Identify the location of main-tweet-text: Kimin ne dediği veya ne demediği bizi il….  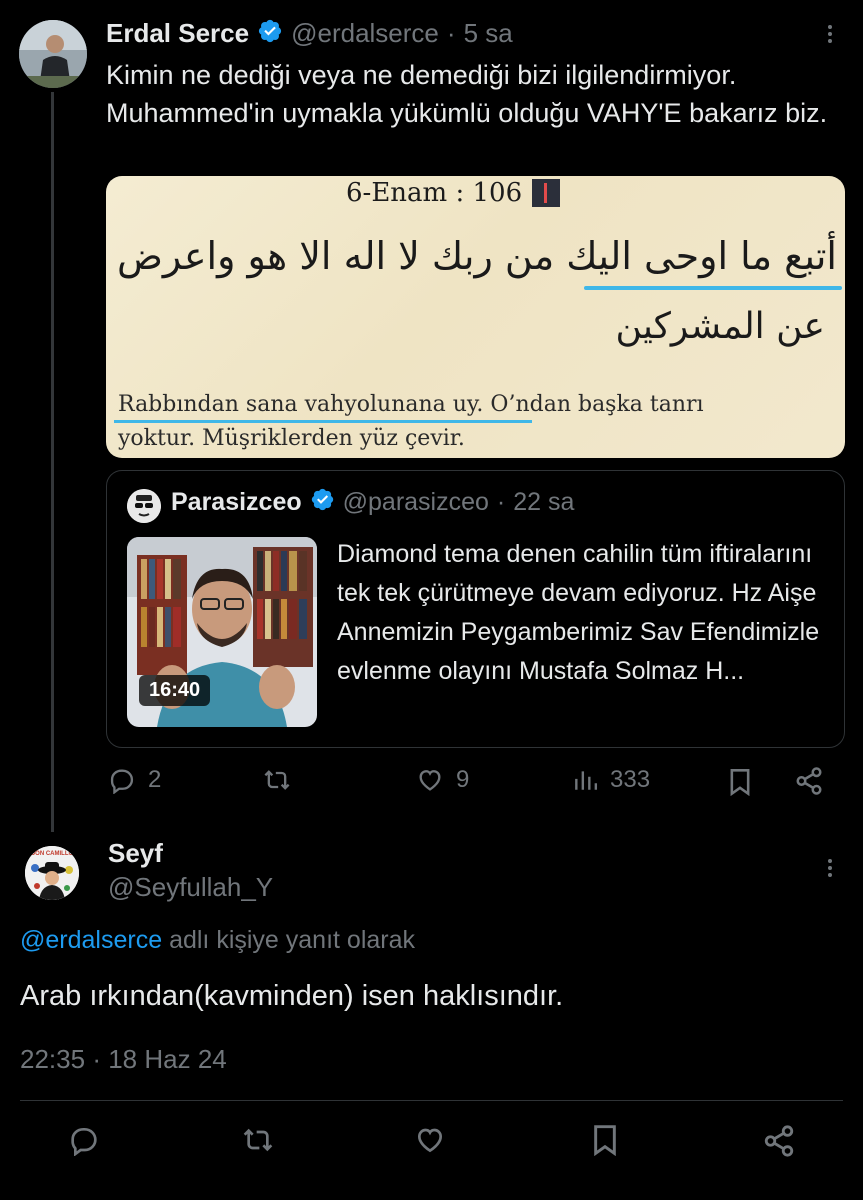
(467, 94).